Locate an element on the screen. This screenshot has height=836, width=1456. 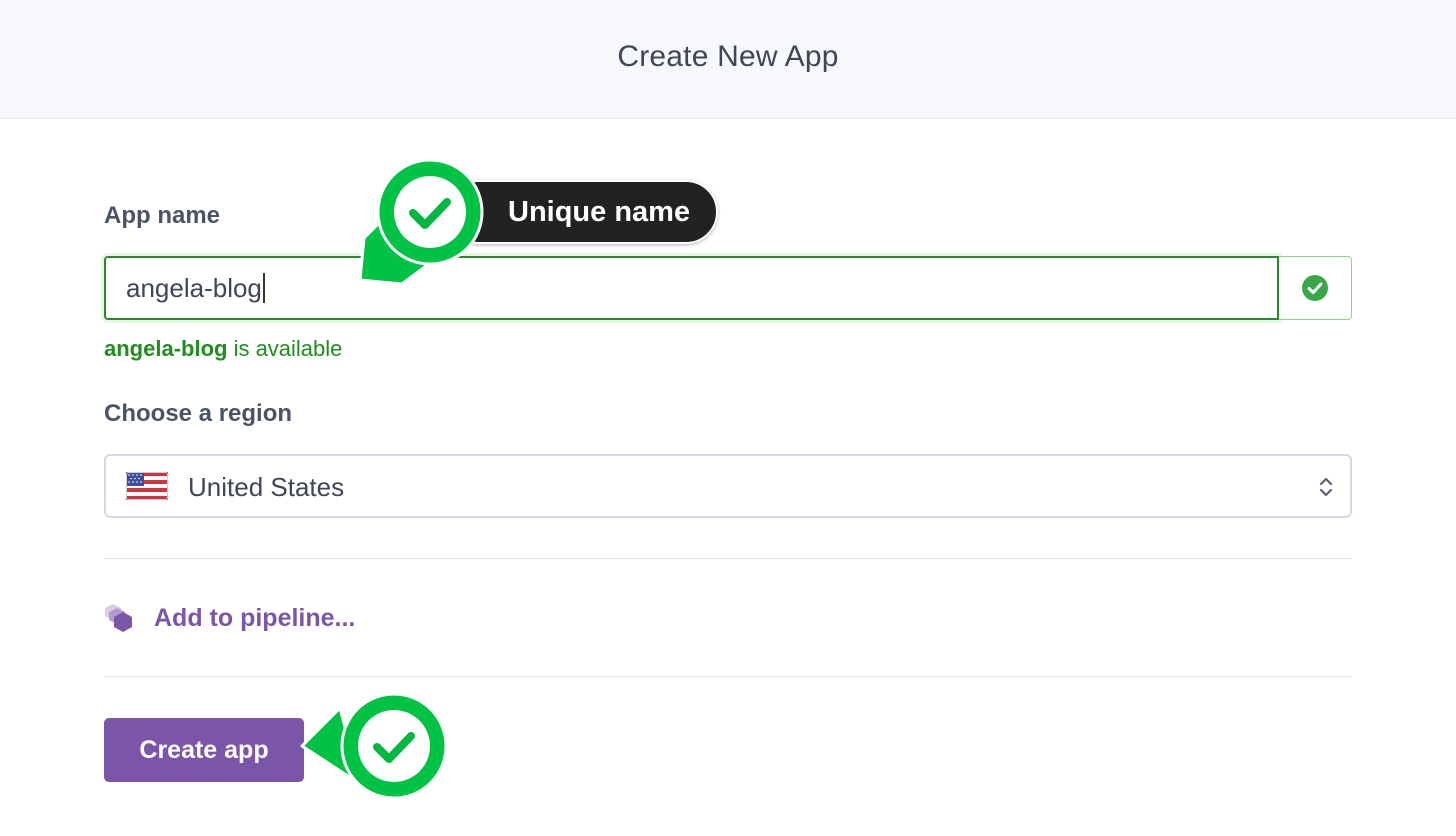
region-value: United States is located at coordinates (266, 487).